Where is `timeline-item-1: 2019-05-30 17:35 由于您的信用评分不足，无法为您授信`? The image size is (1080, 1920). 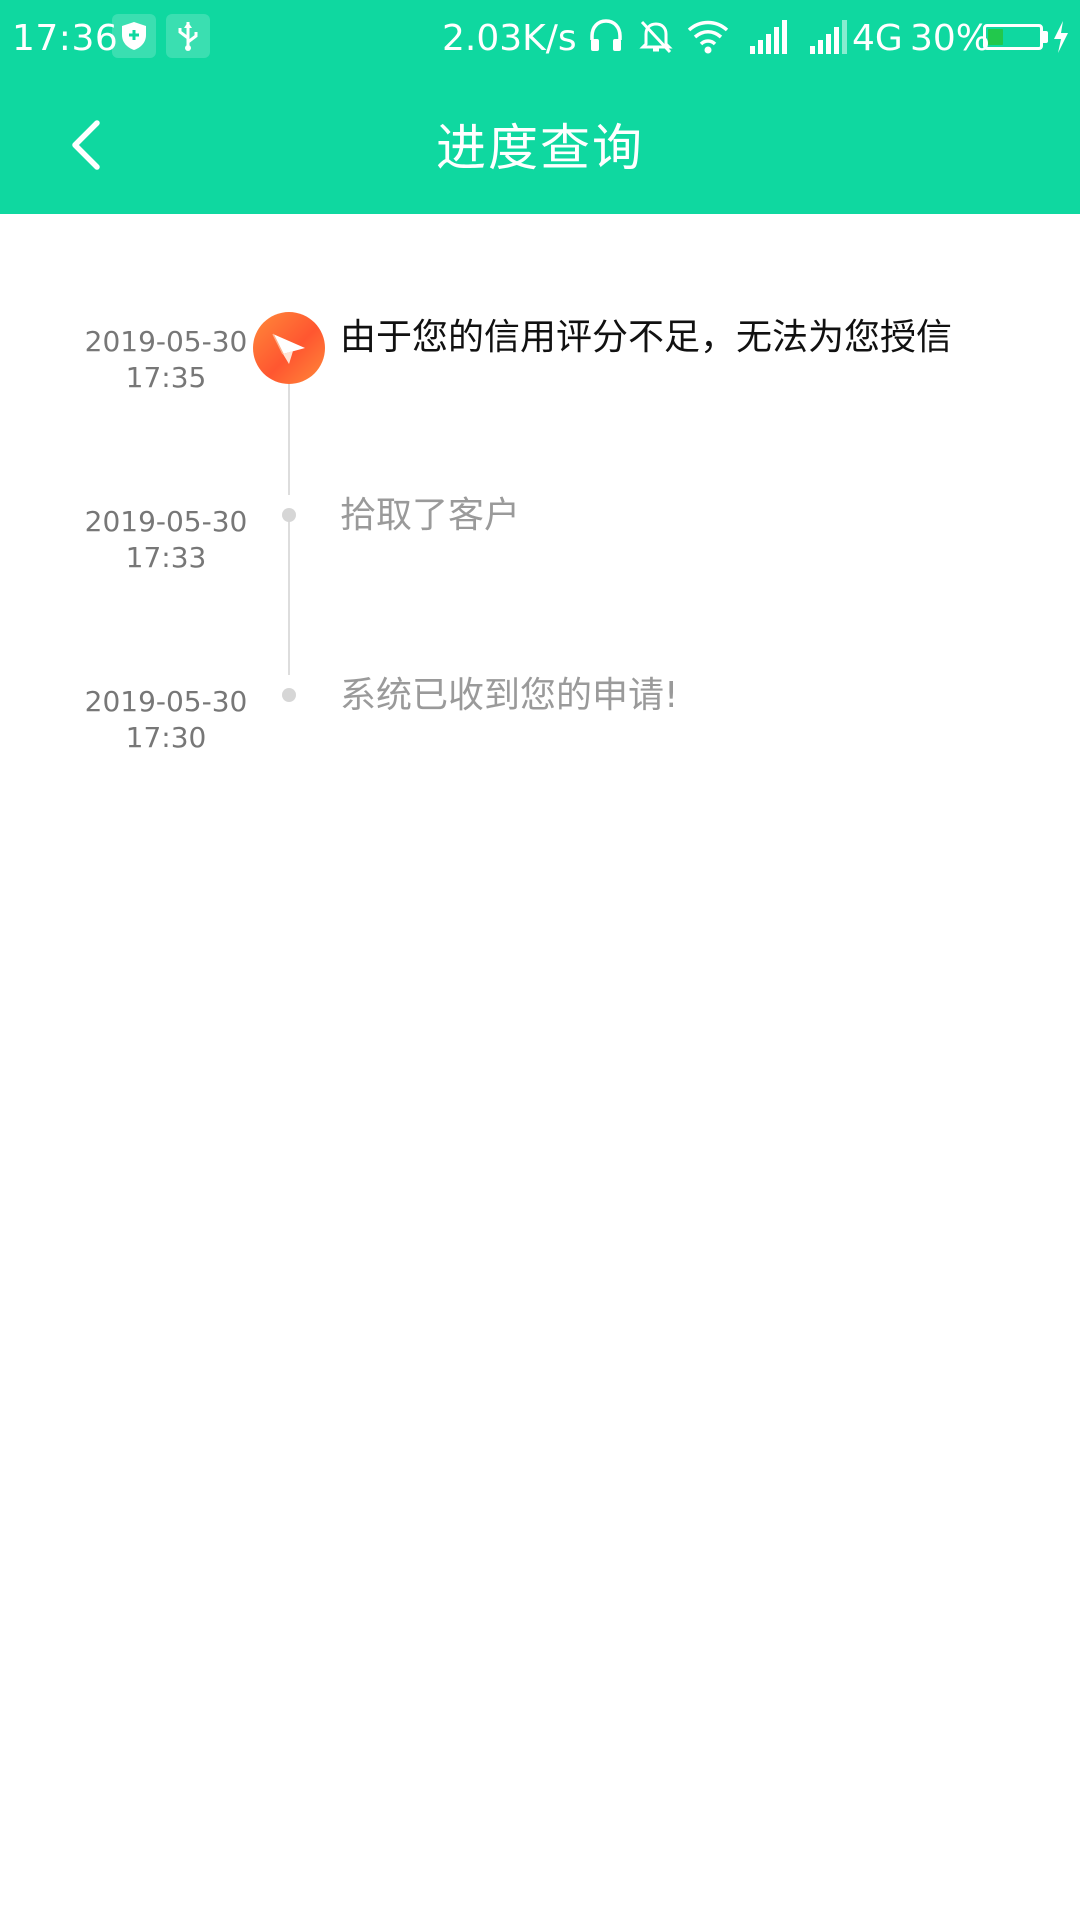 timeline-item-1: 2019-05-30 17:35 由于您的信用评分不足，无法为您授信 is located at coordinates (540, 387).